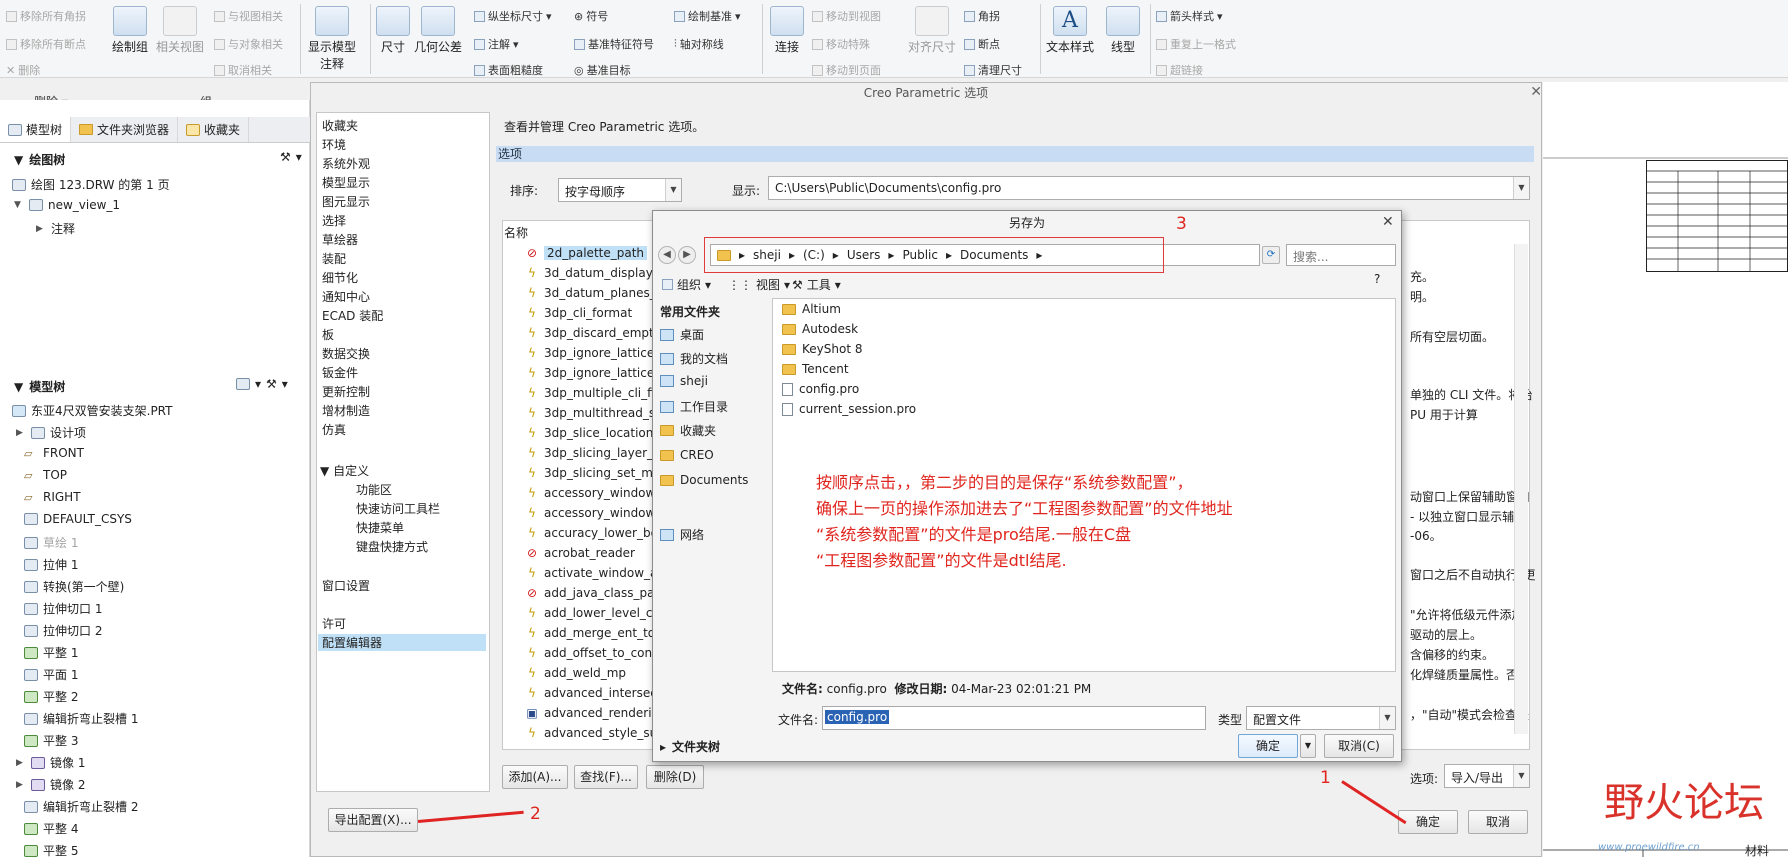 This screenshot has width=1788, height=857. What do you see at coordinates (675, 777) in the screenshot?
I see `delete-option-button: 删除(D)` at bounding box center [675, 777].